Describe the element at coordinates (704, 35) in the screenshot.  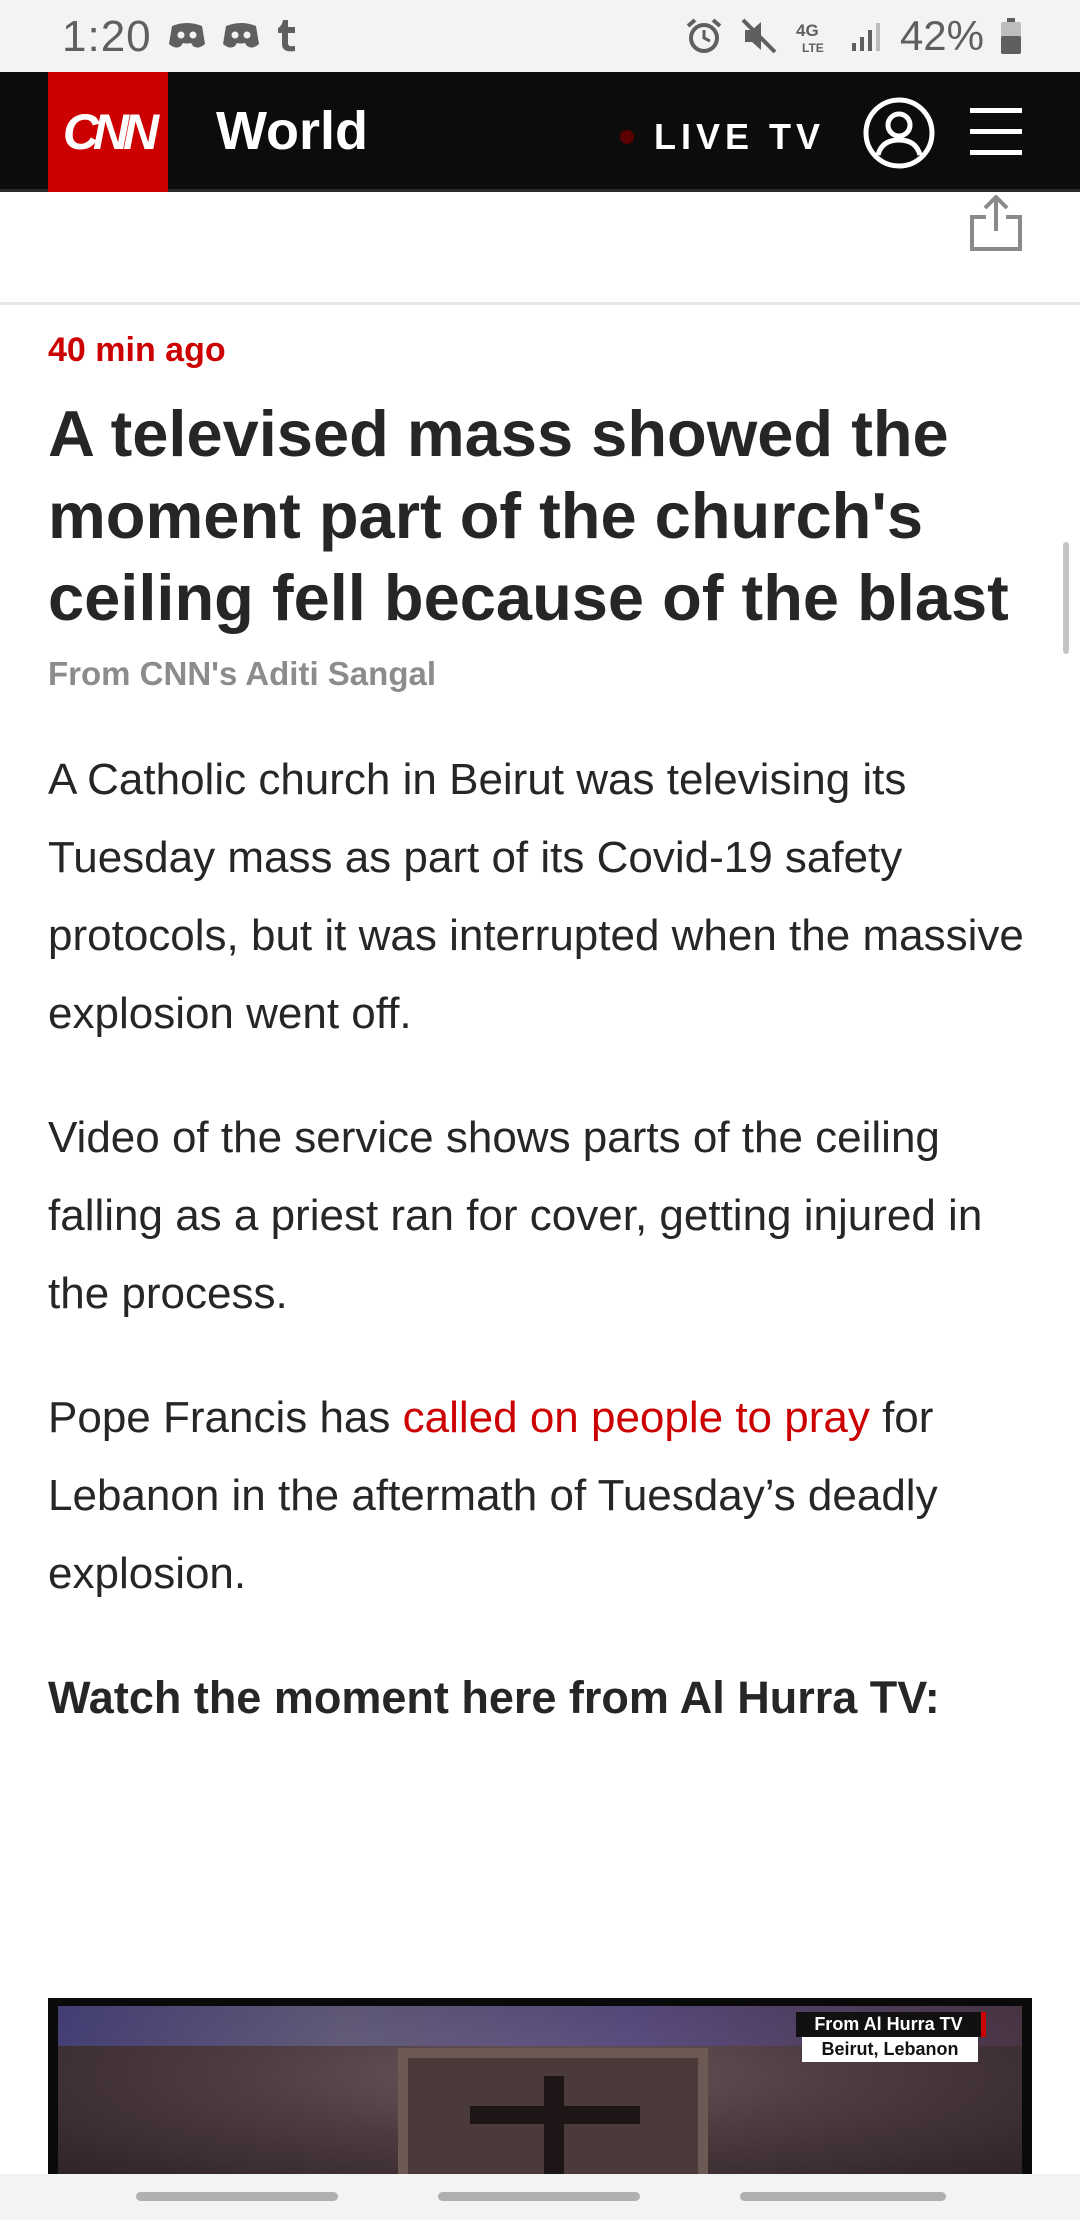
I see `alarm-icon` at that location.